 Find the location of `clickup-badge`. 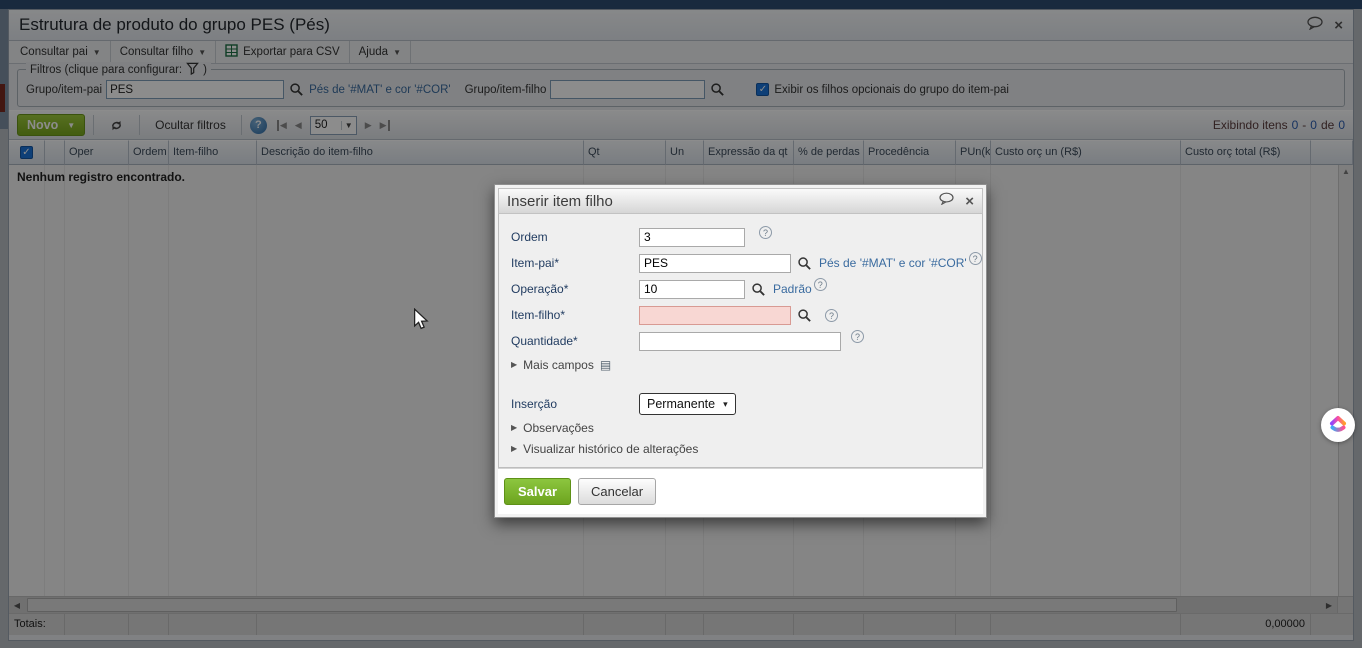

clickup-badge is located at coordinates (1338, 425).